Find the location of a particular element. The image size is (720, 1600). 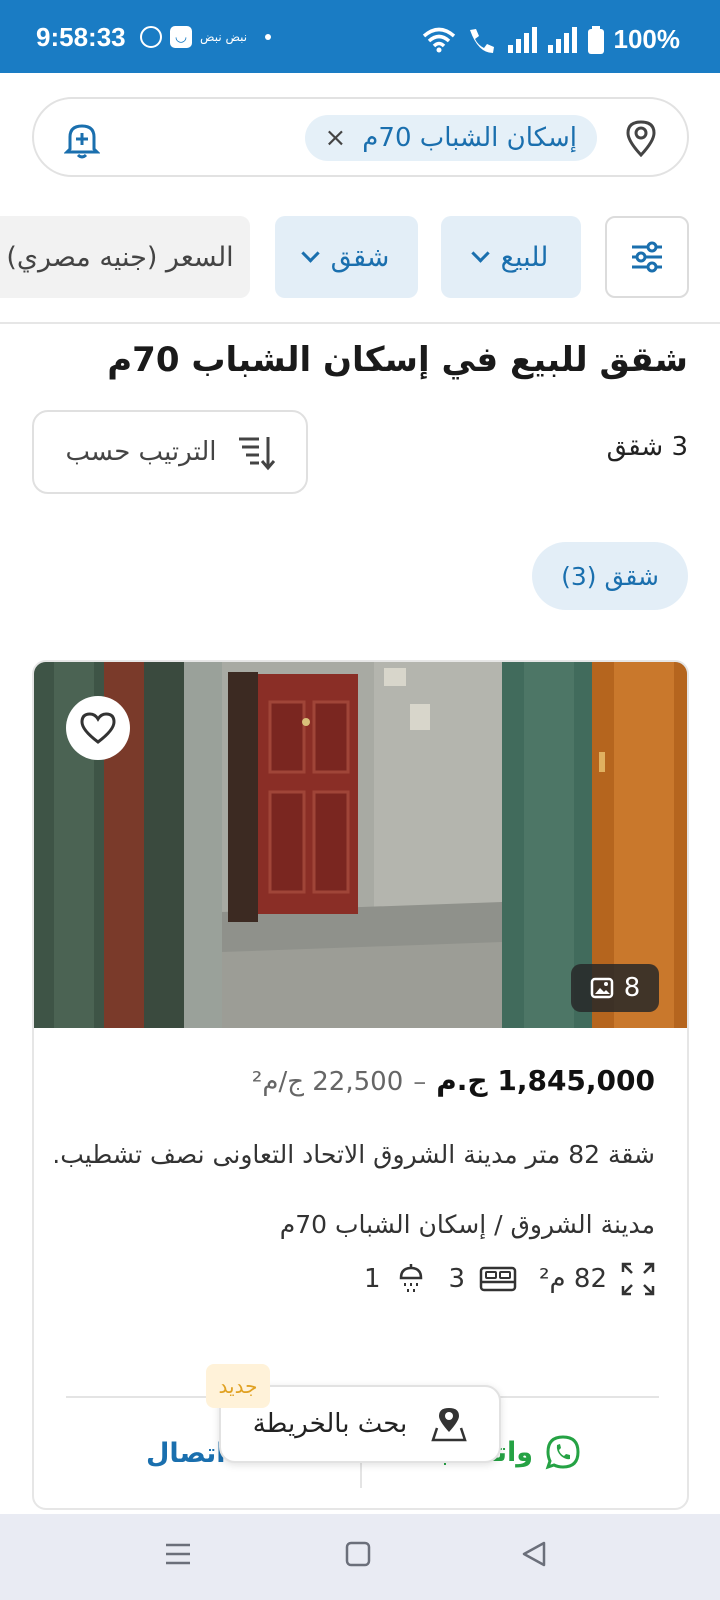

feature-bedrooms: 3 is located at coordinates (483, 1279).